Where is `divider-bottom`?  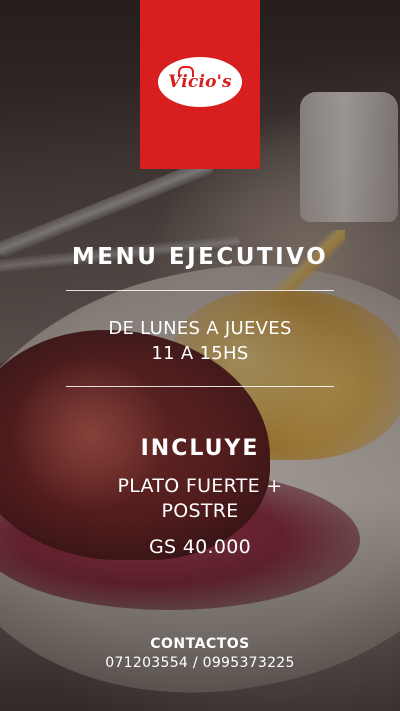
divider-bottom is located at coordinates (200, 386).